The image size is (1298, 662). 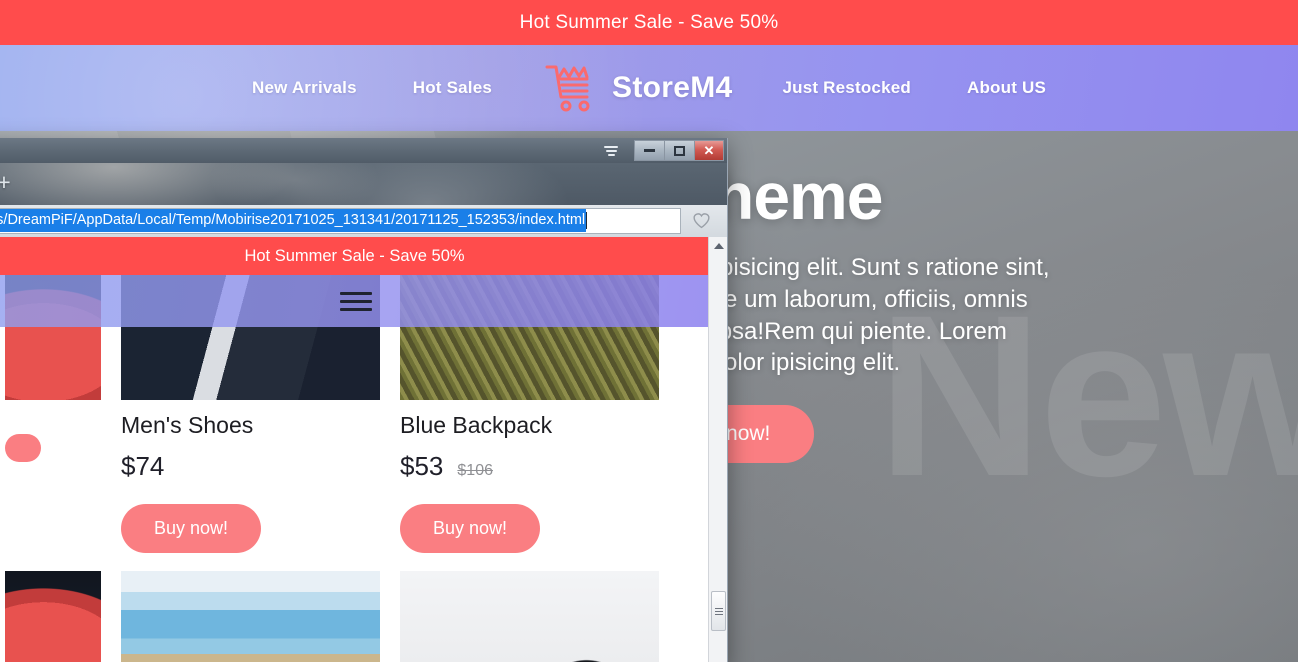 I want to click on shopping-cart-icon, so click(x=571, y=88).